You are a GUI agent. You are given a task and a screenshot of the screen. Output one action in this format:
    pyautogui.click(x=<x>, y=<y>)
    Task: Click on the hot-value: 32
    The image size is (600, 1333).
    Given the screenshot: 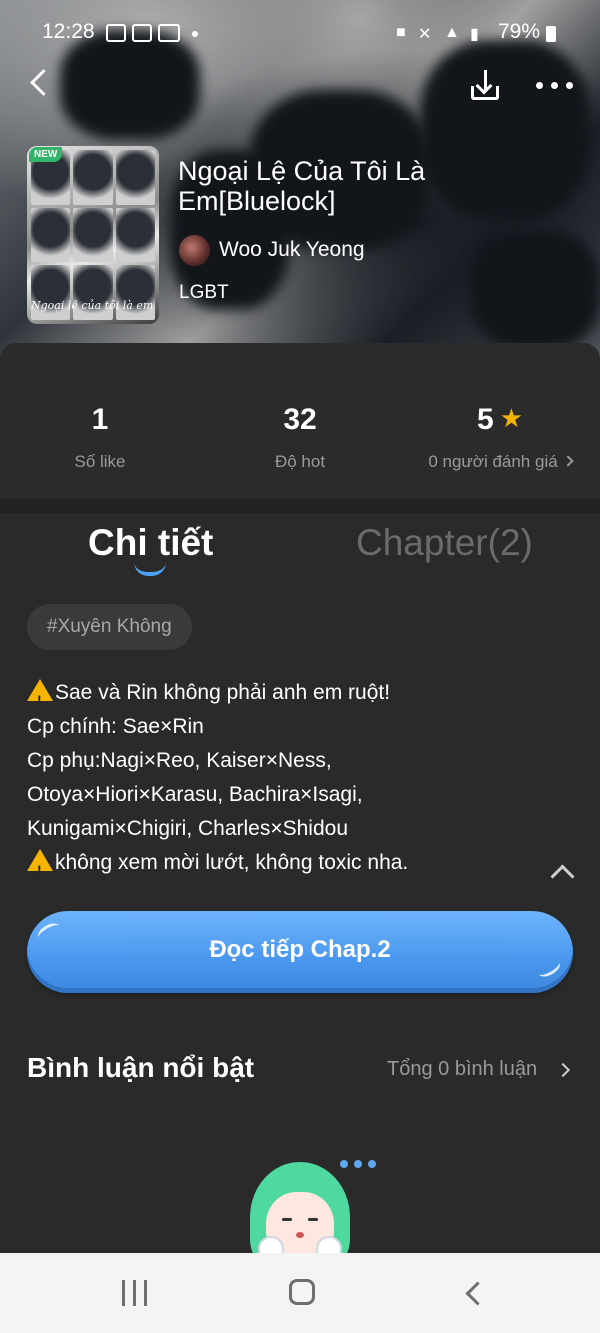 What is the action you would take?
    pyautogui.click(x=300, y=419)
    